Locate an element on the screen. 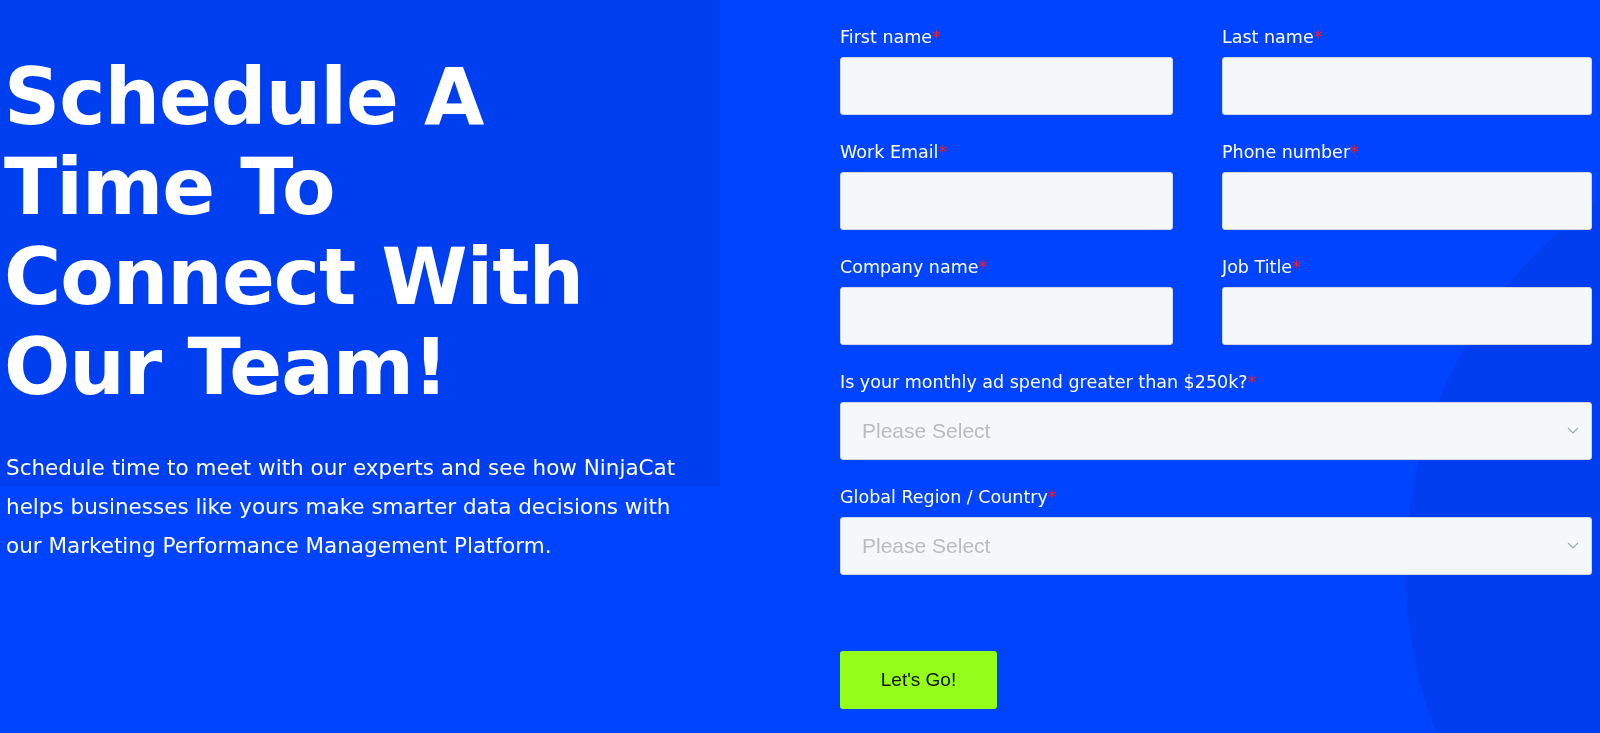  submit-button: Let's Go! is located at coordinates (918, 680).